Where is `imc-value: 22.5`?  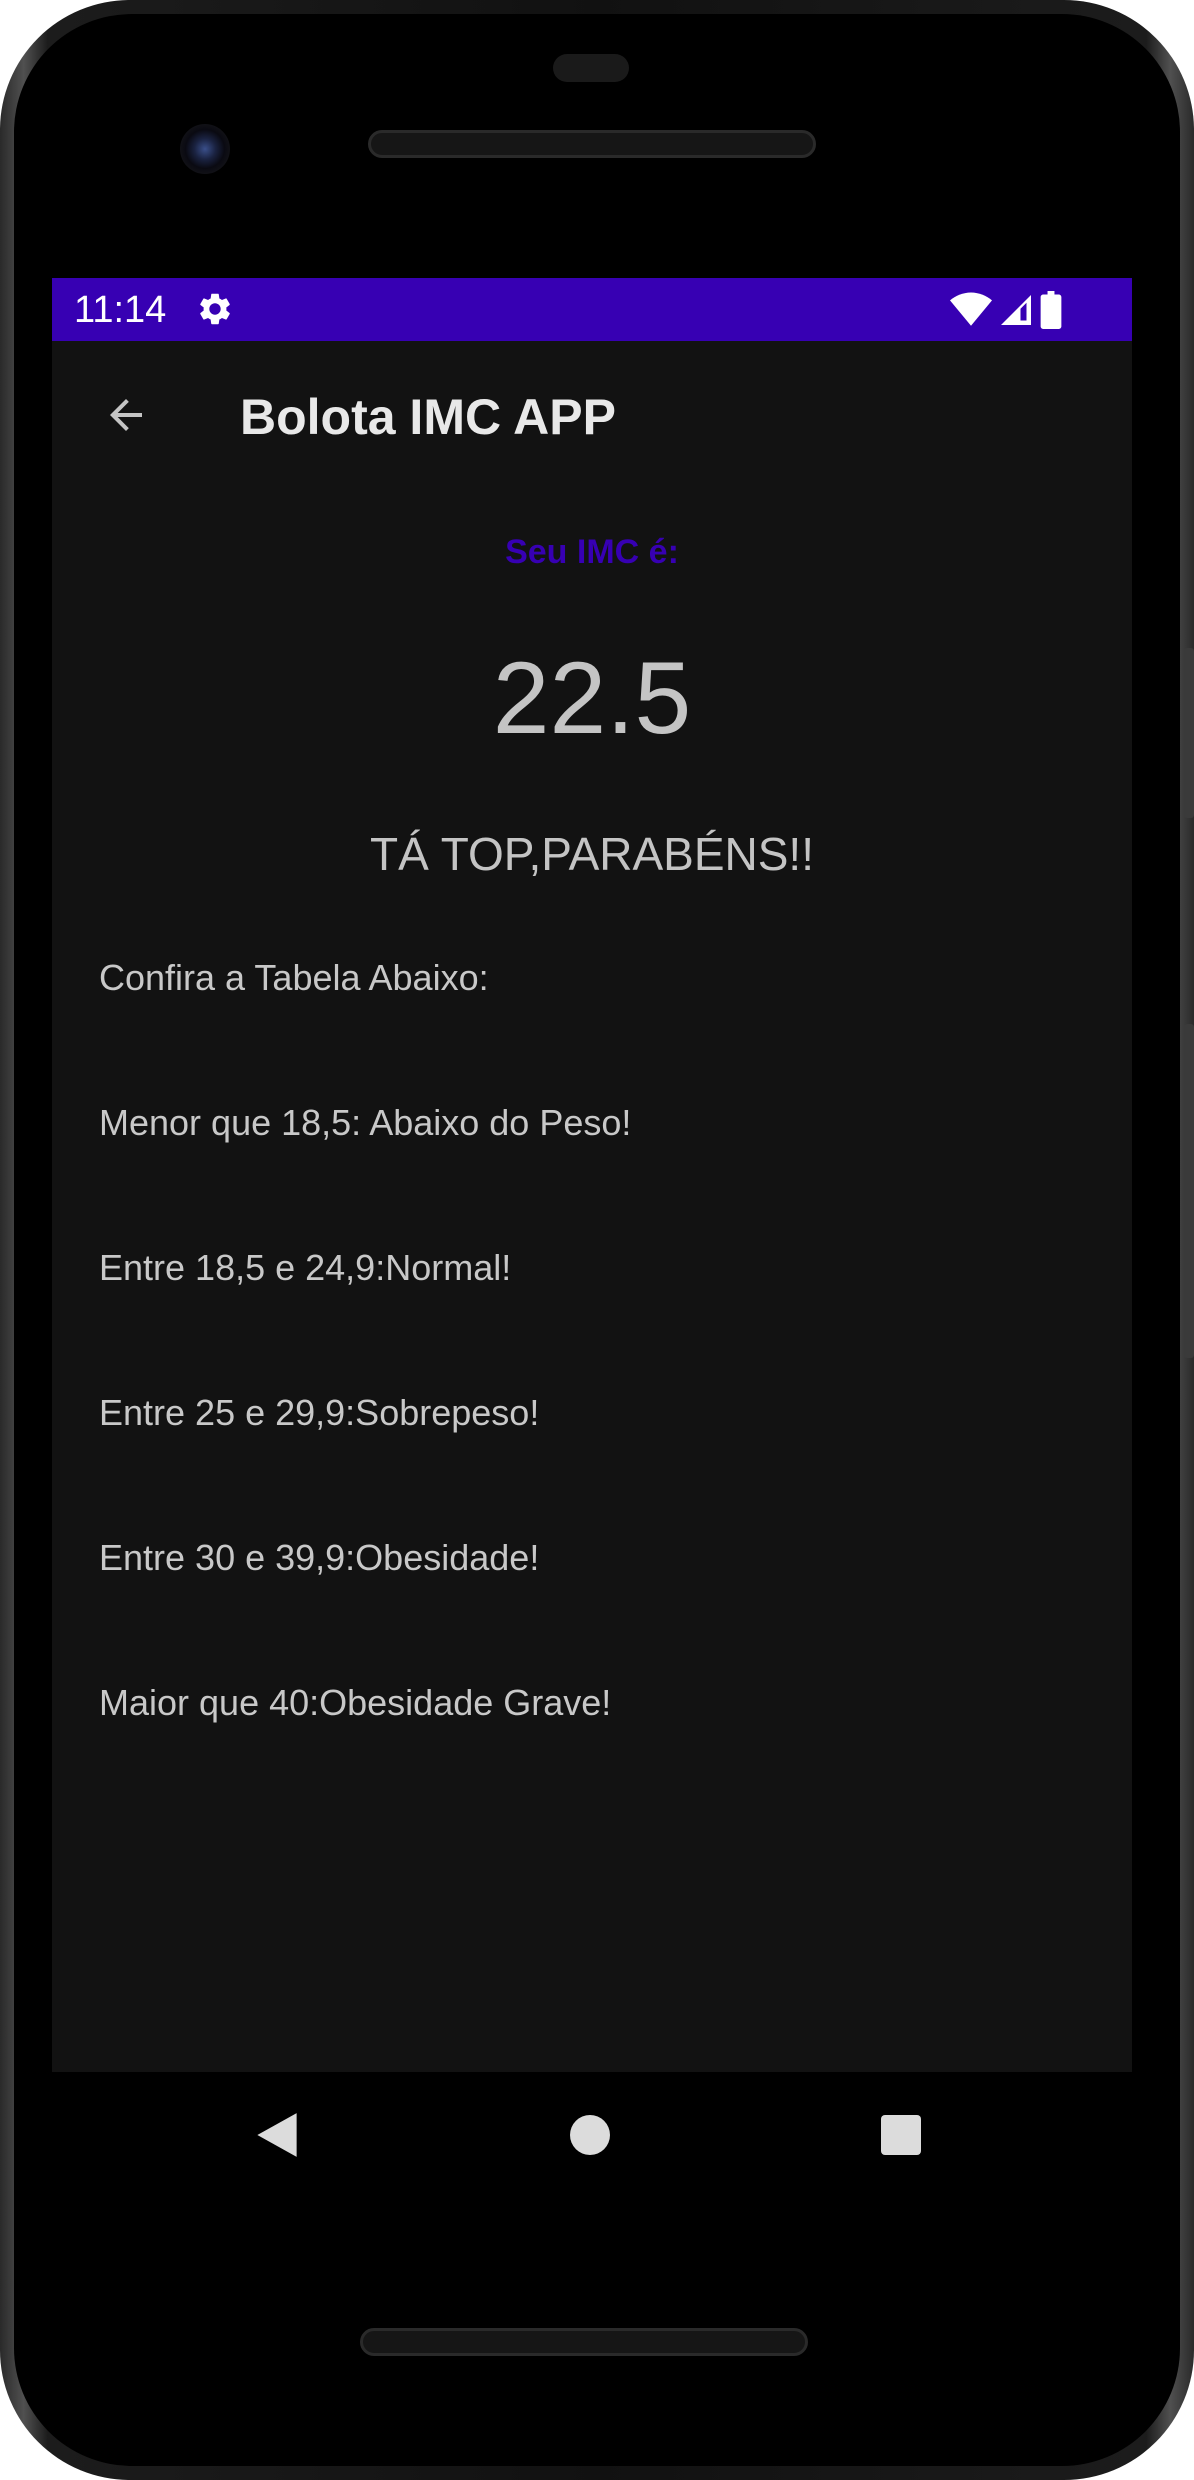
imc-value: 22.5 is located at coordinates (592, 698).